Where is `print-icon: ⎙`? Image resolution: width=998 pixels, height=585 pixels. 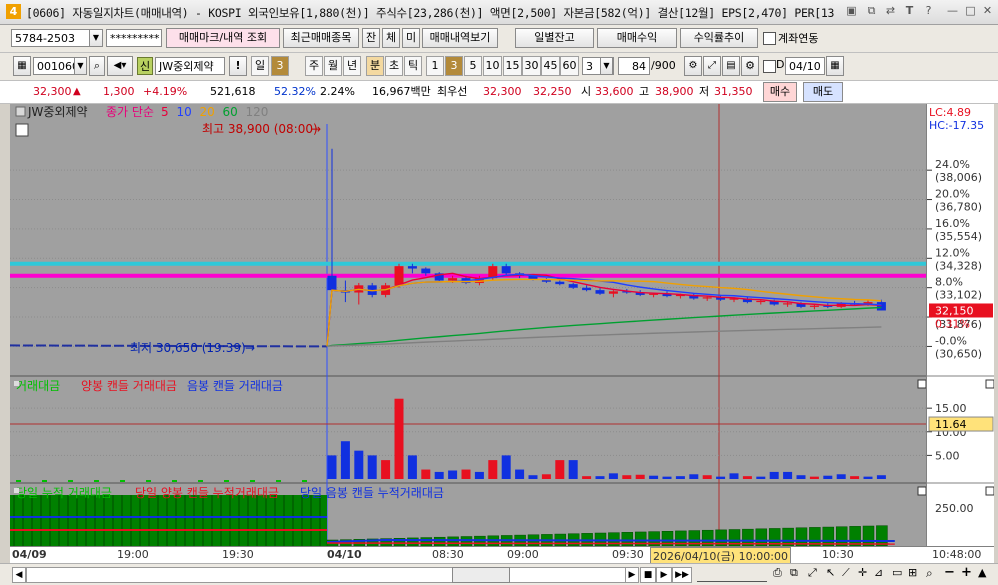 print-icon: ⎙ is located at coordinates (777, 573).